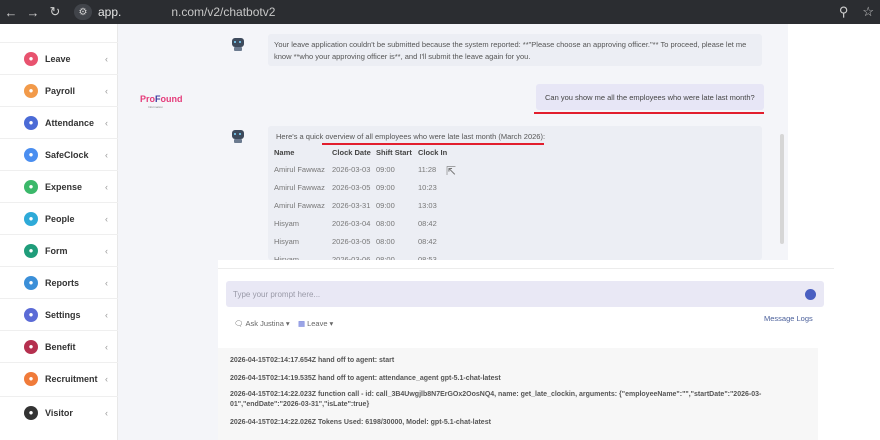 This screenshot has height=440, width=880. I want to click on table-row: Amirul Fawwaz 2026-03-31 09:00 13:03, so click(366, 205).